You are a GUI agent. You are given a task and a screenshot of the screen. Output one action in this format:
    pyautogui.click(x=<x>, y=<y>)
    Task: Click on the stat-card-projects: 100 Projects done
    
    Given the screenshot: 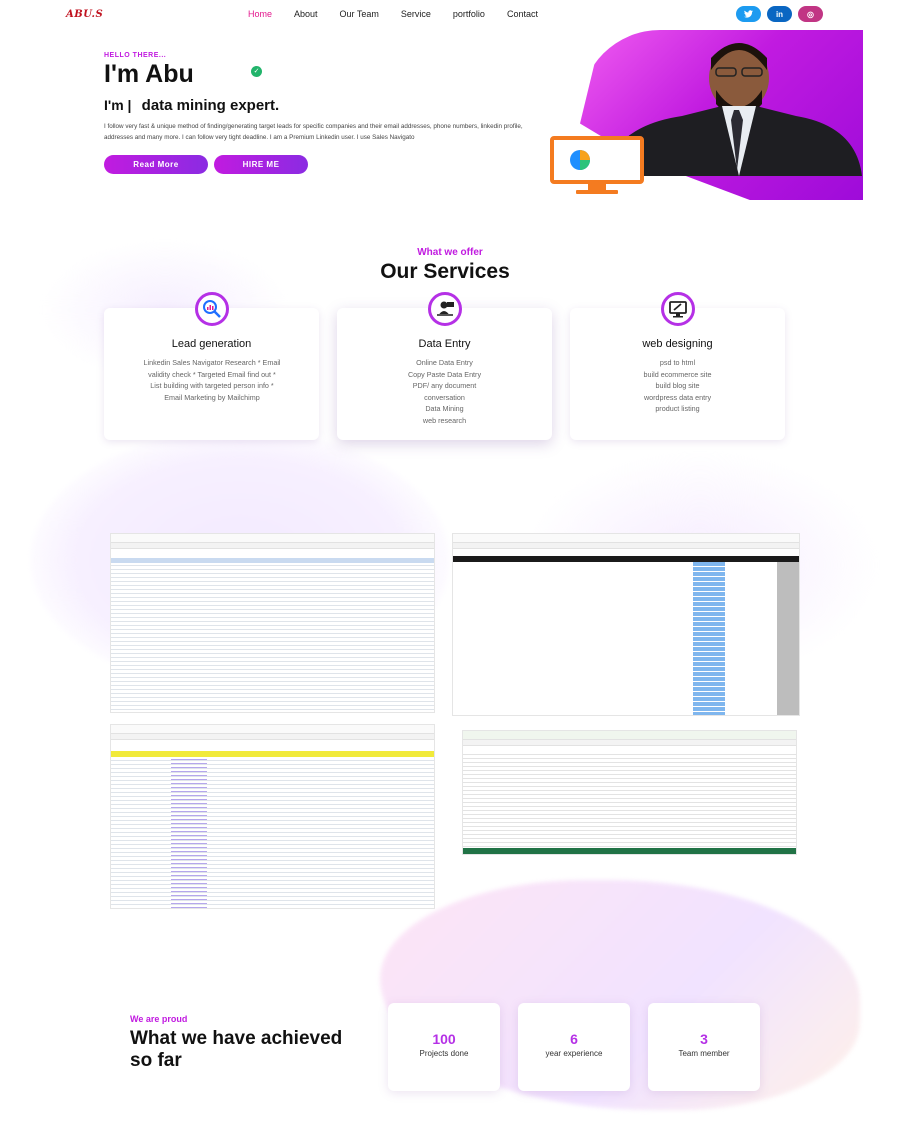 What is the action you would take?
    pyautogui.click(x=444, y=1047)
    